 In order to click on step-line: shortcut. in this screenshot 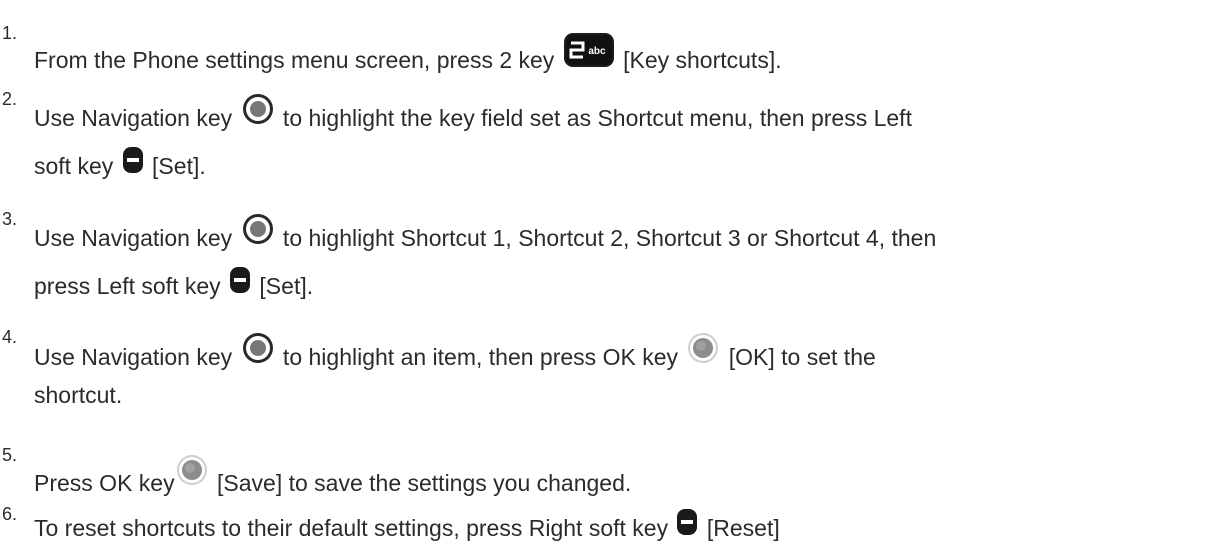, I will do `click(78, 395)`.